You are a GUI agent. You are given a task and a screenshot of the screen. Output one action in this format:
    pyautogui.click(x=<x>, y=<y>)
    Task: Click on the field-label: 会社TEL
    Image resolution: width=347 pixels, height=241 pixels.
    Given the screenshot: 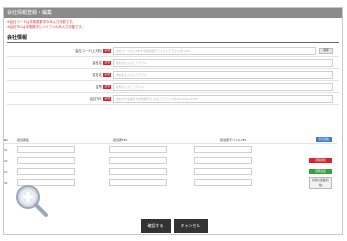 What is the action you would take?
    pyautogui.click(x=95, y=99)
    